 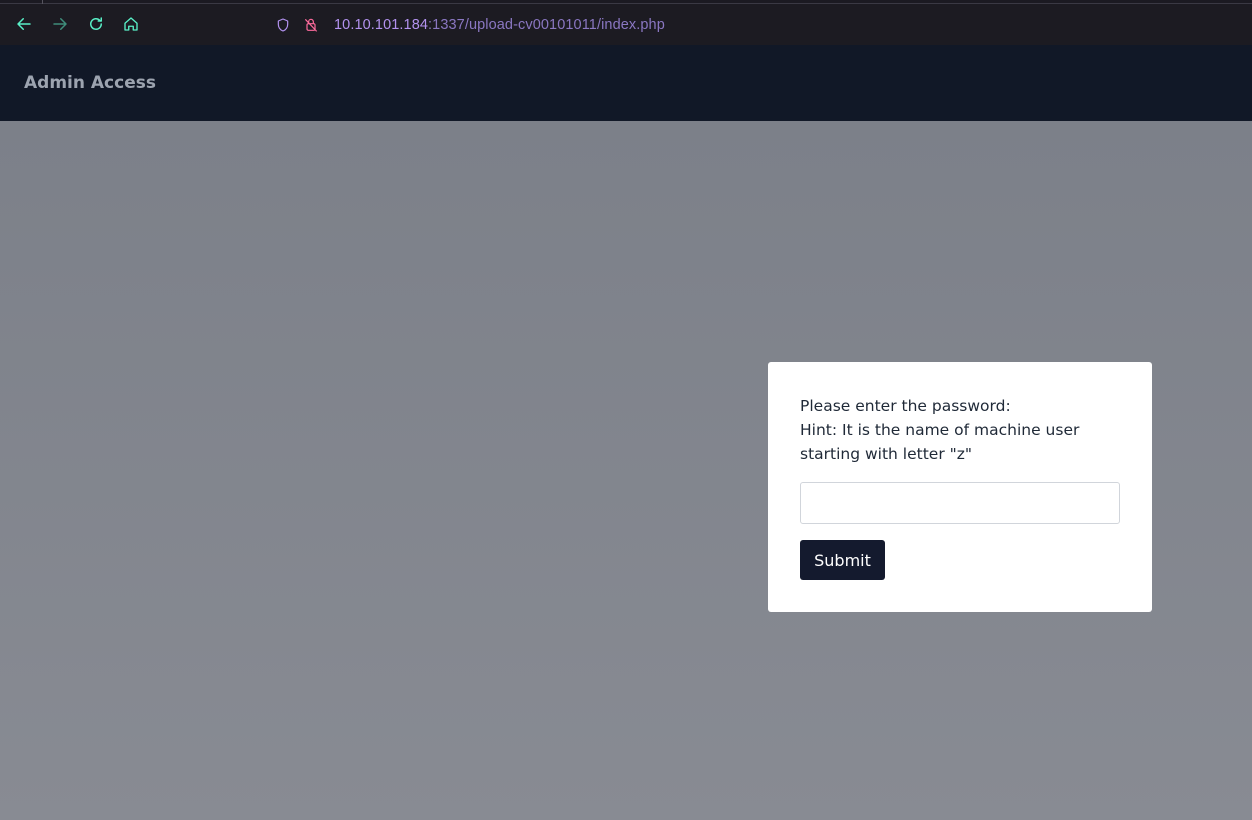 I want to click on submit-button: Submit, so click(x=842, y=560).